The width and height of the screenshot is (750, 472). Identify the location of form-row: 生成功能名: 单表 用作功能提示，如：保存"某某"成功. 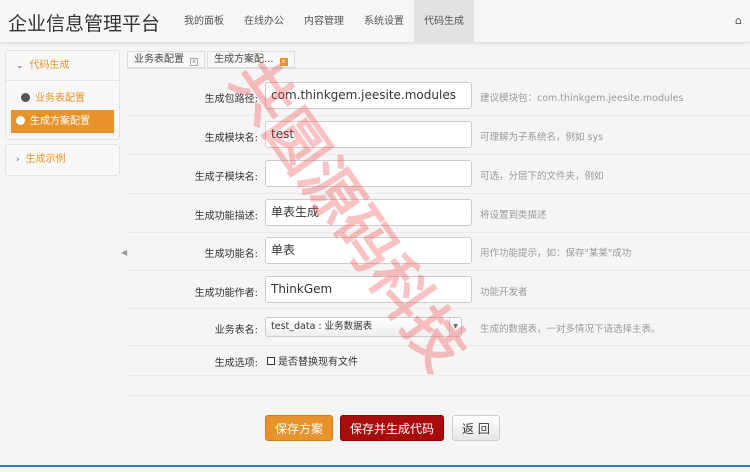
(438, 251).